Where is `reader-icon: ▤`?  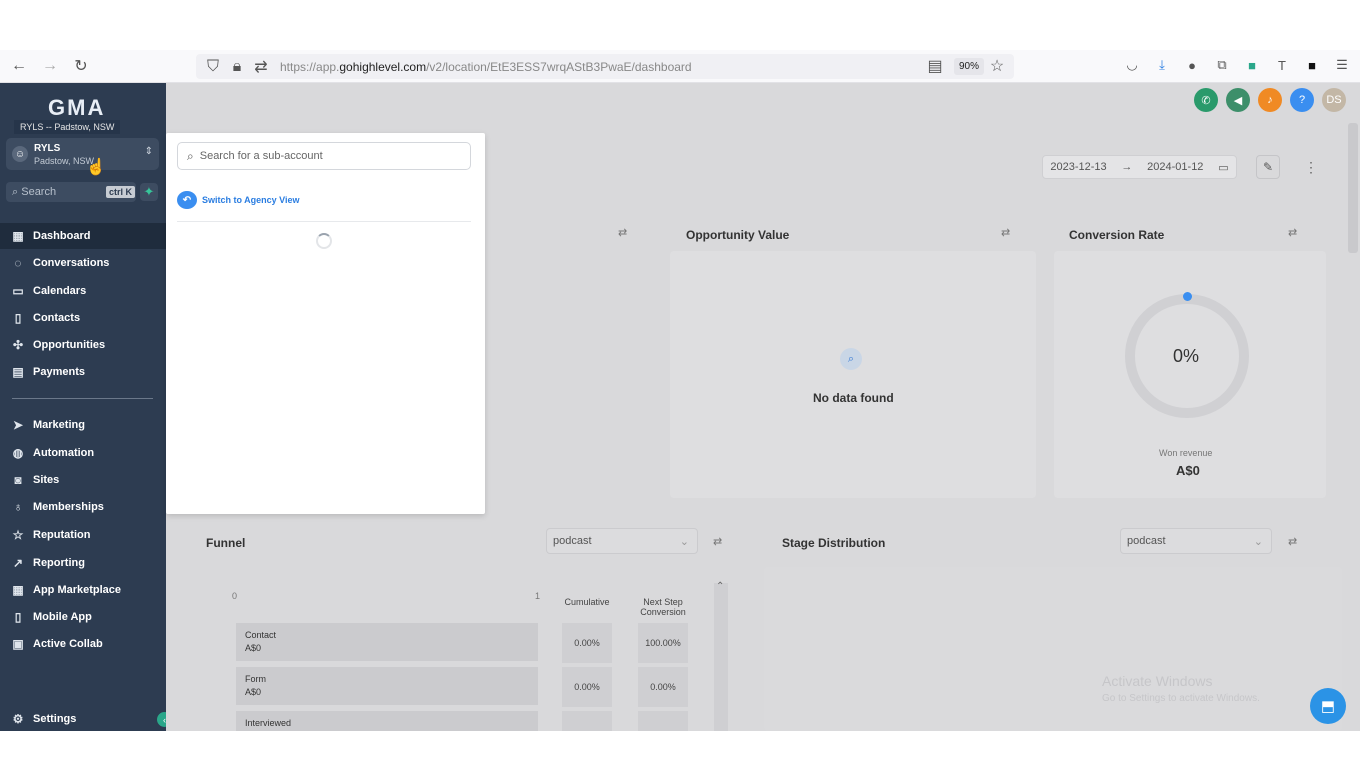 reader-icon: ▤ is located at coordinates (935, 66).